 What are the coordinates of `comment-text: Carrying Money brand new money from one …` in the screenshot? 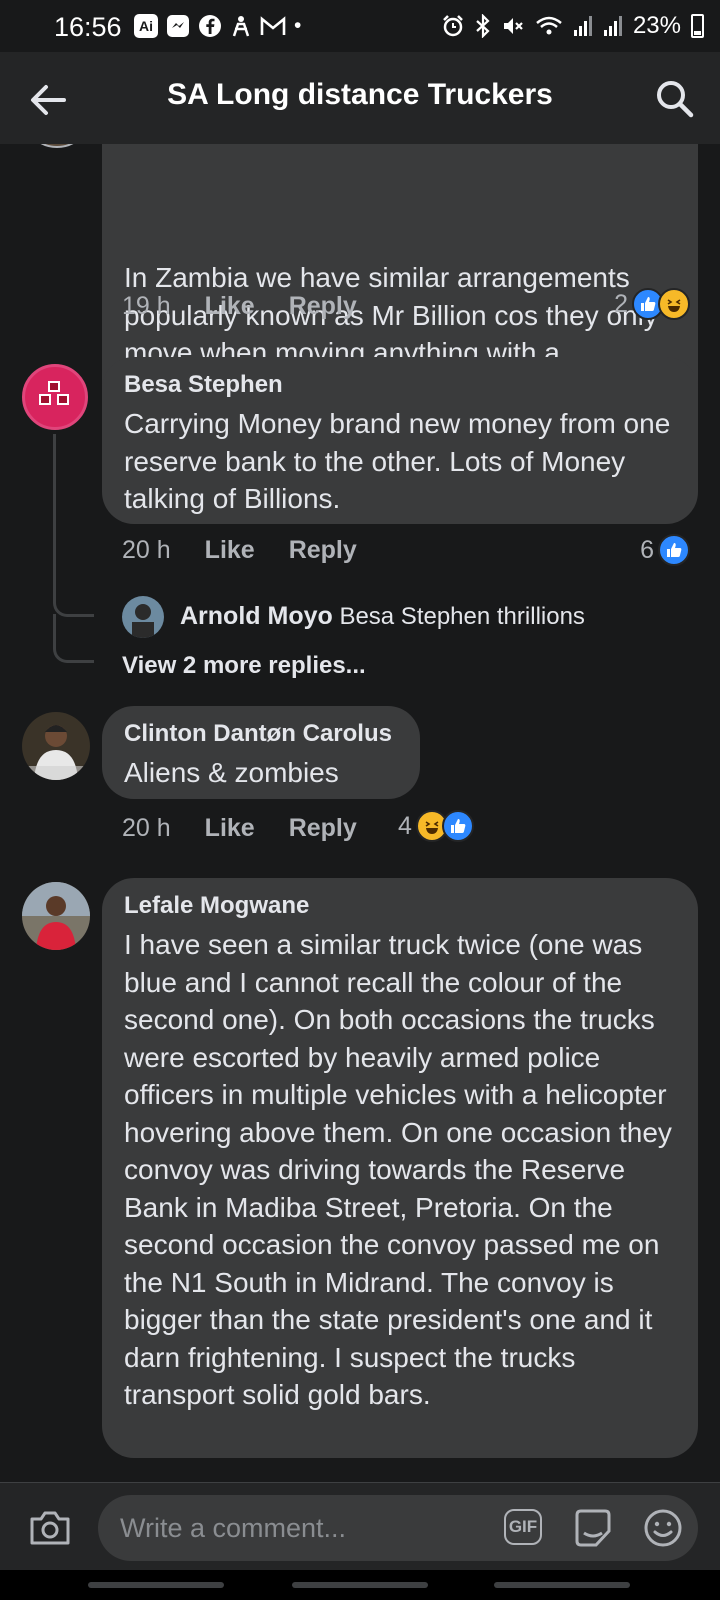 It's located at (397, 461).